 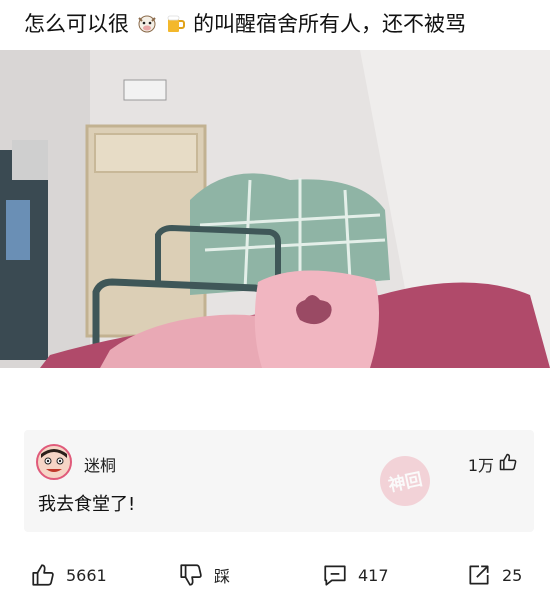 What do you see at coordinates (191, 575) in the screenshot?
I see `thumbs-down-icon` at bounding box center [191, 575].